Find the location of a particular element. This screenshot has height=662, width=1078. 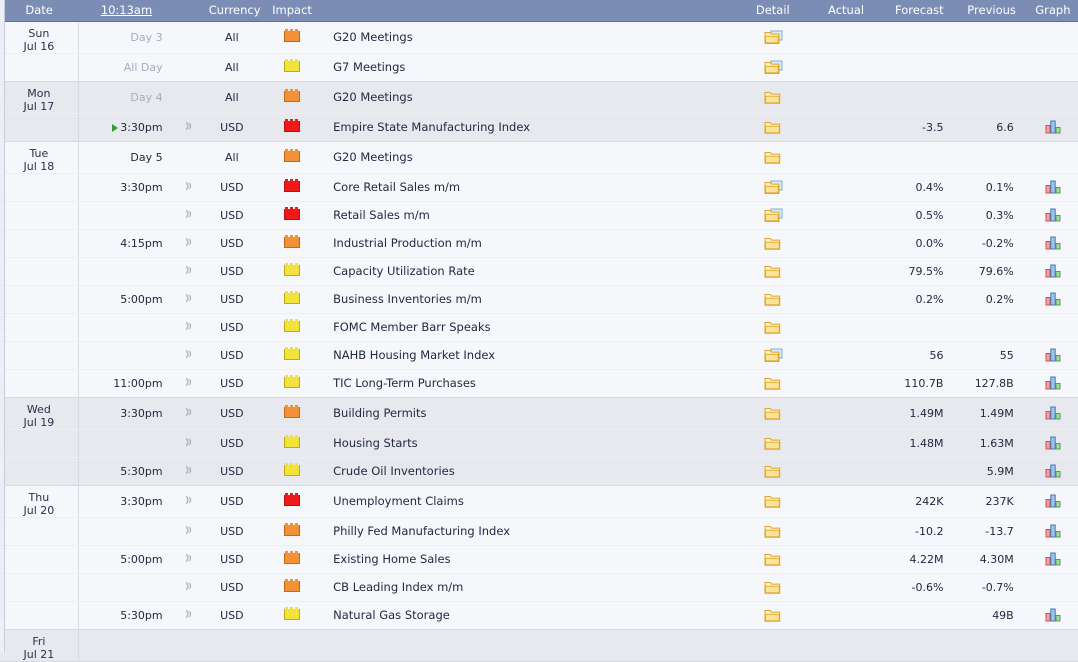

row-event-cell: Core Retail Sales m/m is located at coordinates (530, 187).